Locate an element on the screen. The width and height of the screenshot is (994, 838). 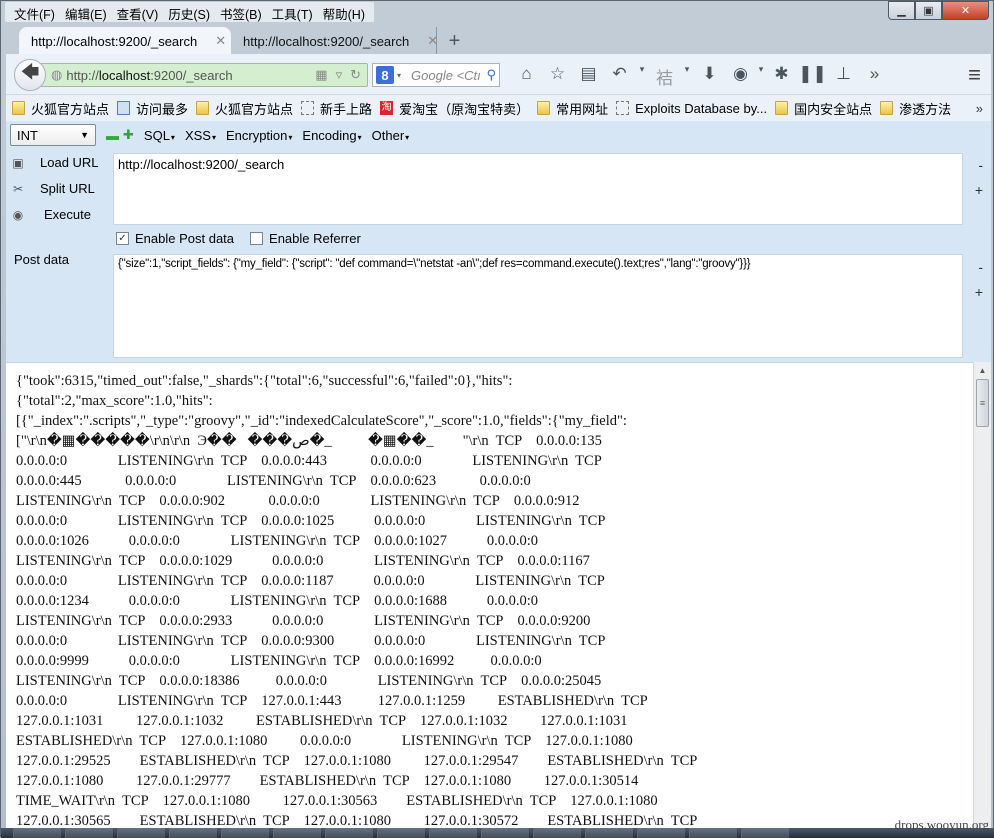
reading-list-icon: ▤ is located at coordinates (588, 76).